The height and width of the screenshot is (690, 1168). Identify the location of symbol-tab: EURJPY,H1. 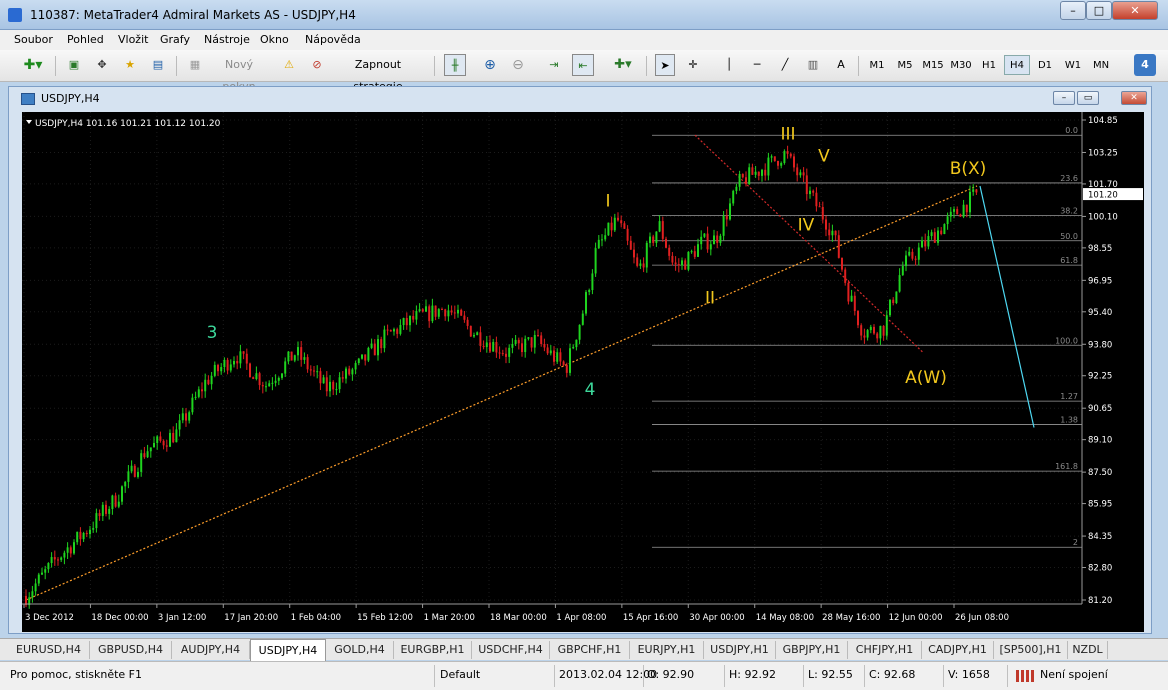
(667, 650).